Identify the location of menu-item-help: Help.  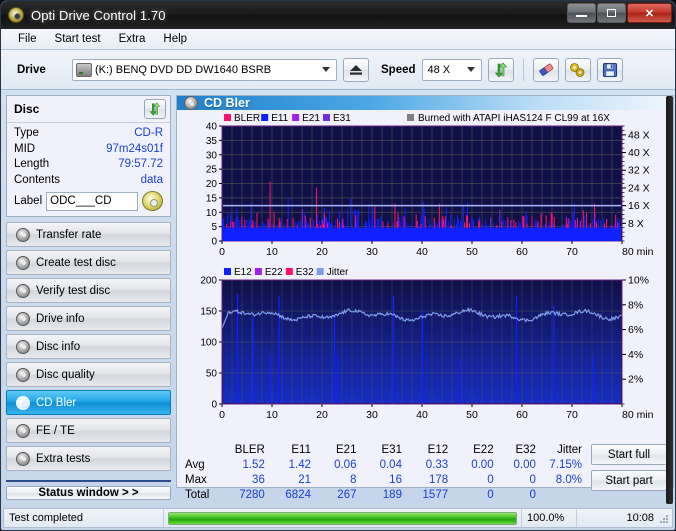
(175, 39).